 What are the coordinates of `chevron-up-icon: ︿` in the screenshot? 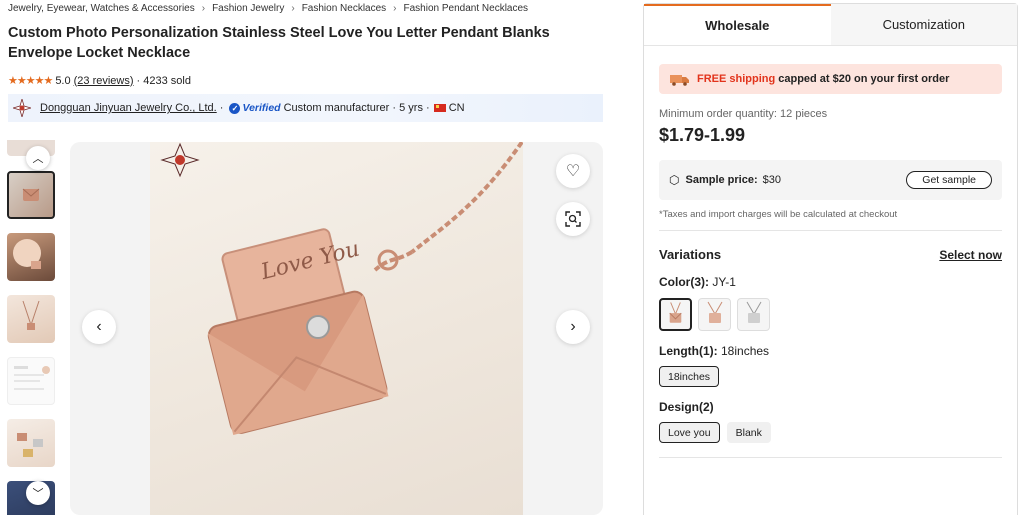 It's located at (38, 159).